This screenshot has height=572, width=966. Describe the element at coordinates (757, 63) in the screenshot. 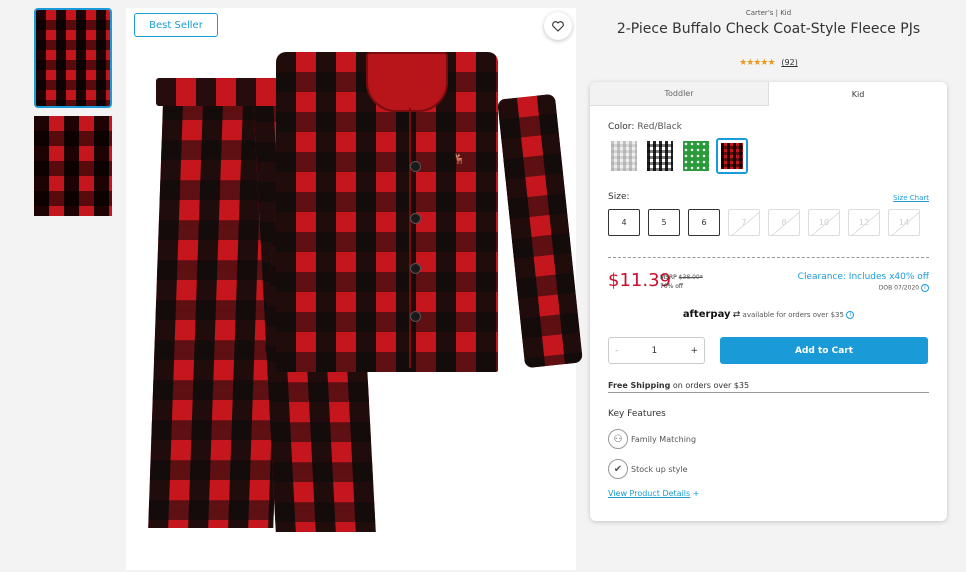

I see `star-rating-icon: ★★★★★` at that location.